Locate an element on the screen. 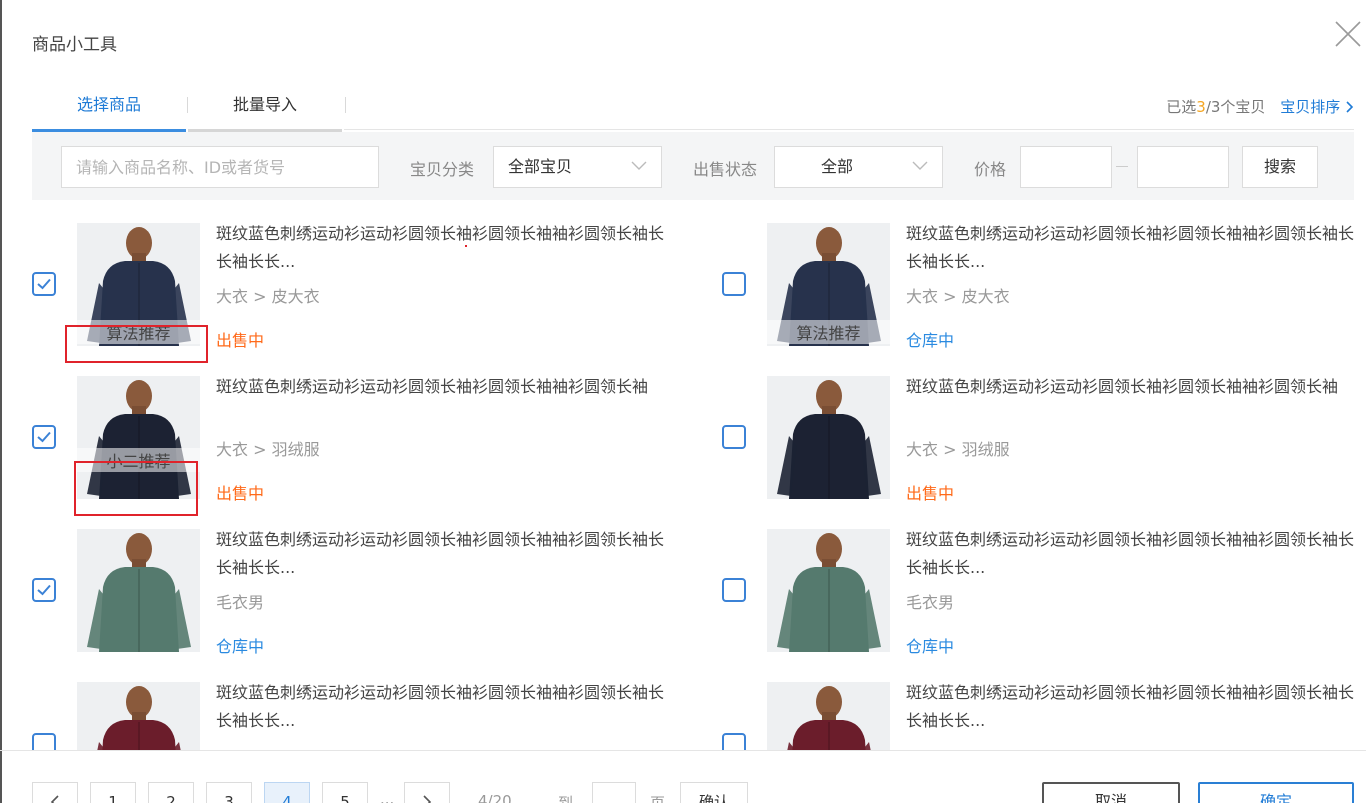  category-select: 全部宝贝 is located at coordinates (577, 167).